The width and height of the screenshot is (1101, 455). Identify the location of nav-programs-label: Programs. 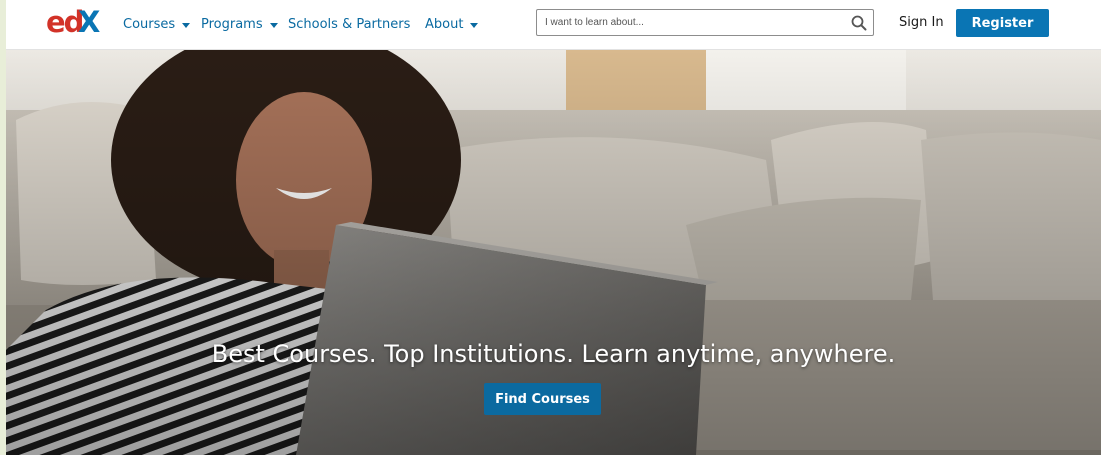
(232, 24).